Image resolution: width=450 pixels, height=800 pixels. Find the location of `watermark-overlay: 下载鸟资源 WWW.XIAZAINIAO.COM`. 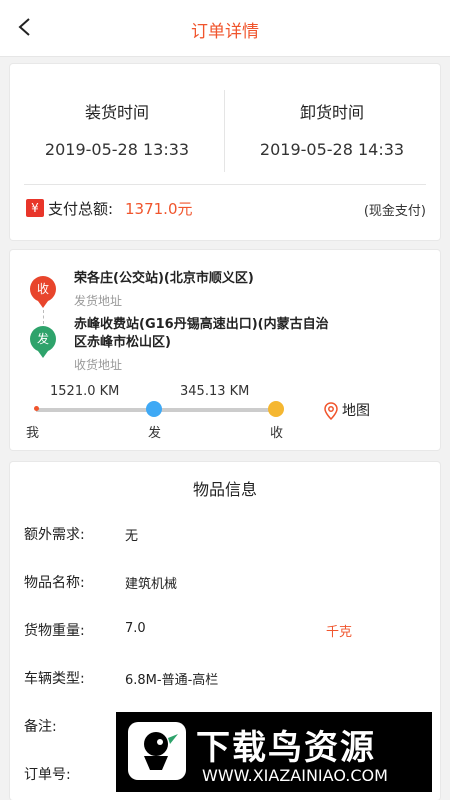

watermark-overlay: 下载鸟资源 WWW.XIAZAINIAO.COM is located at coordinates (274, 752).